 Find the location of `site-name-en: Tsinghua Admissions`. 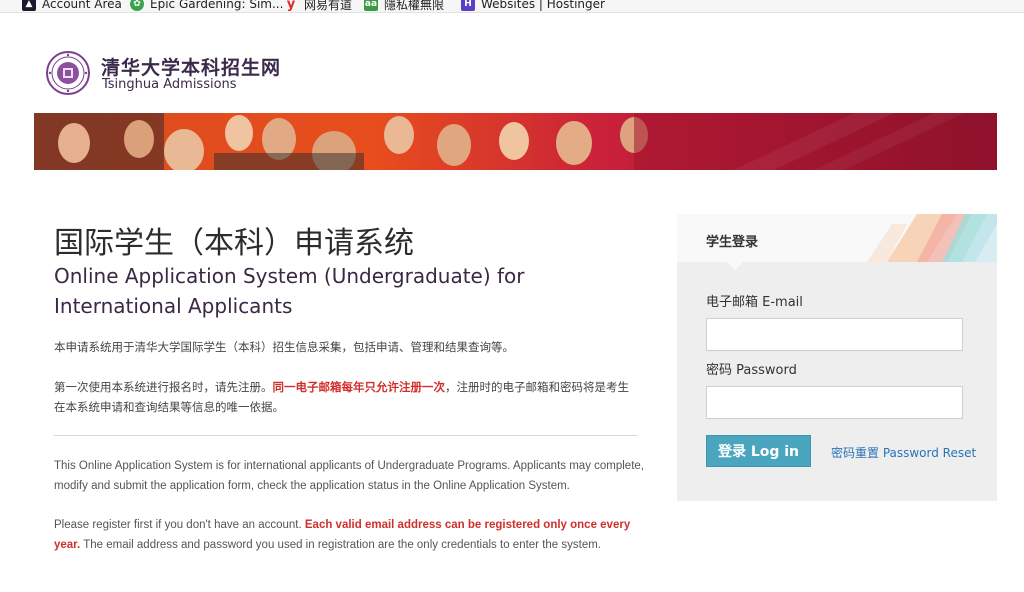

site-name-en: Tsinghua Admissions is located at coordinates (169, 84).